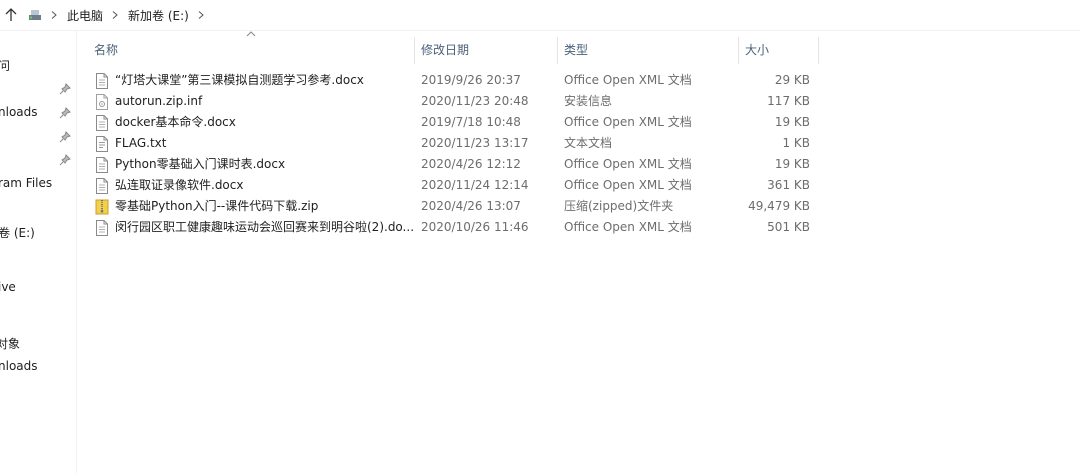 This screenshot has width=1080, height=473. What do you see at coordinates (19, 366) in the screenshot?
I see `nav-item-downloads-2: nloads` at bounding box center [19, 366].